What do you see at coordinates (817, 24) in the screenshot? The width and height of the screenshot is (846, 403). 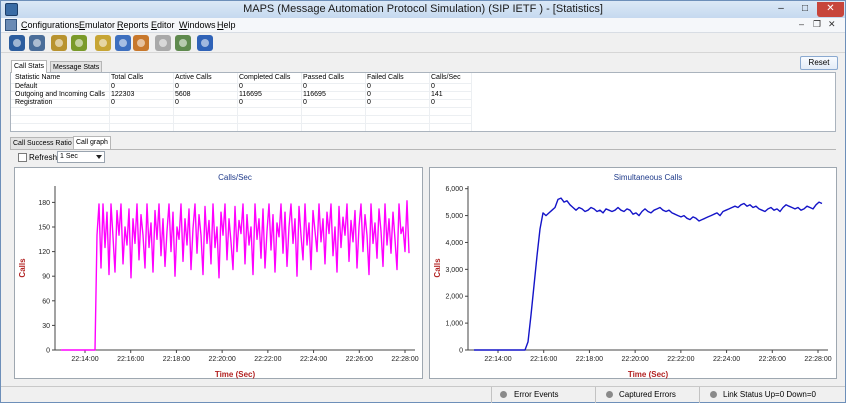 I see `mdi-restore-button: ❐` at bounding box center [817, 24].